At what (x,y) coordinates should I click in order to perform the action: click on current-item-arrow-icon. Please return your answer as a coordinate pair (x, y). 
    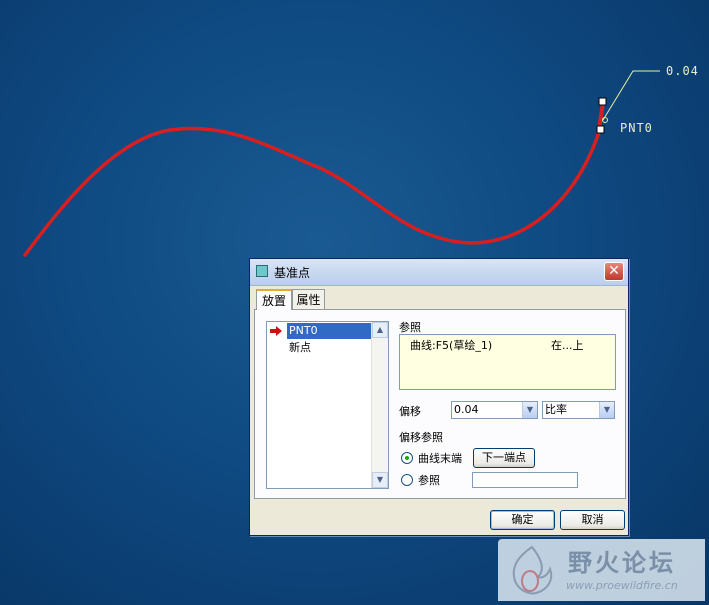
    Looking at the image, I should click on (276, 331).